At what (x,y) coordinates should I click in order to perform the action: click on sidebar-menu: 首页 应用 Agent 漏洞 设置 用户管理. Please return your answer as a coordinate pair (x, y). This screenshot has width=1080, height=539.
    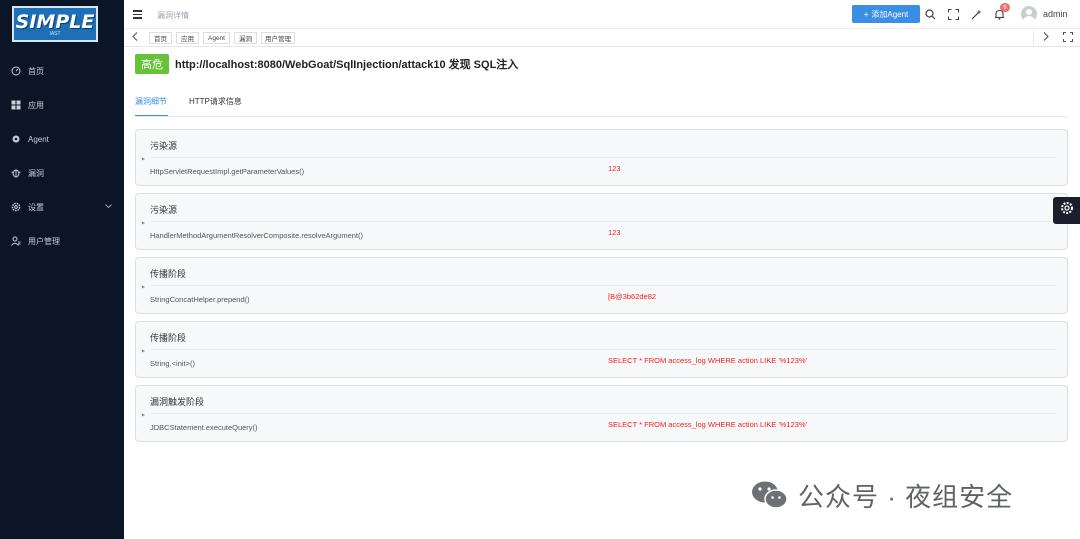
    Looking at the image, I should click on (62, 156).